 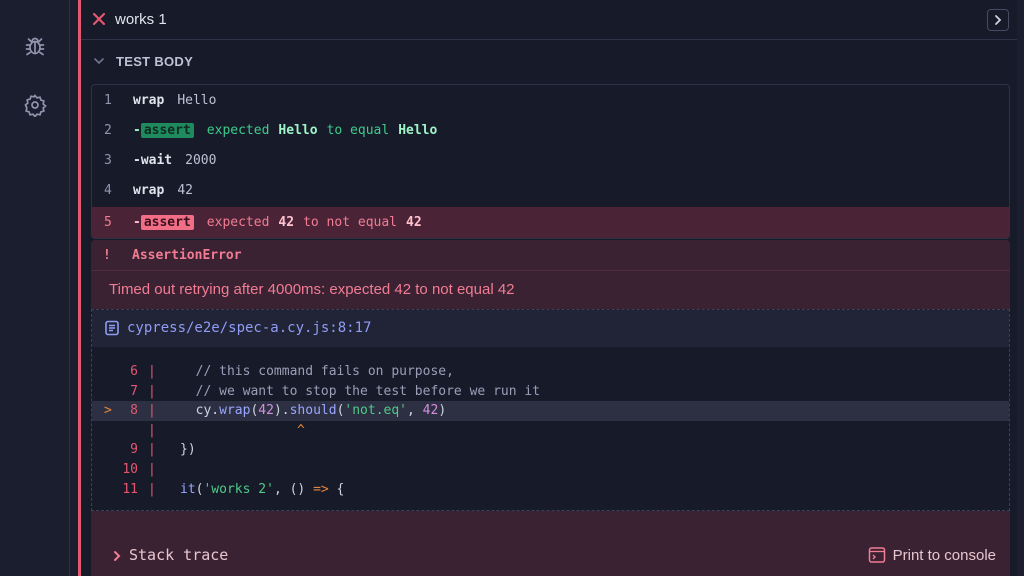 I want to click on line-number: 11, so click(x=130, y=489).